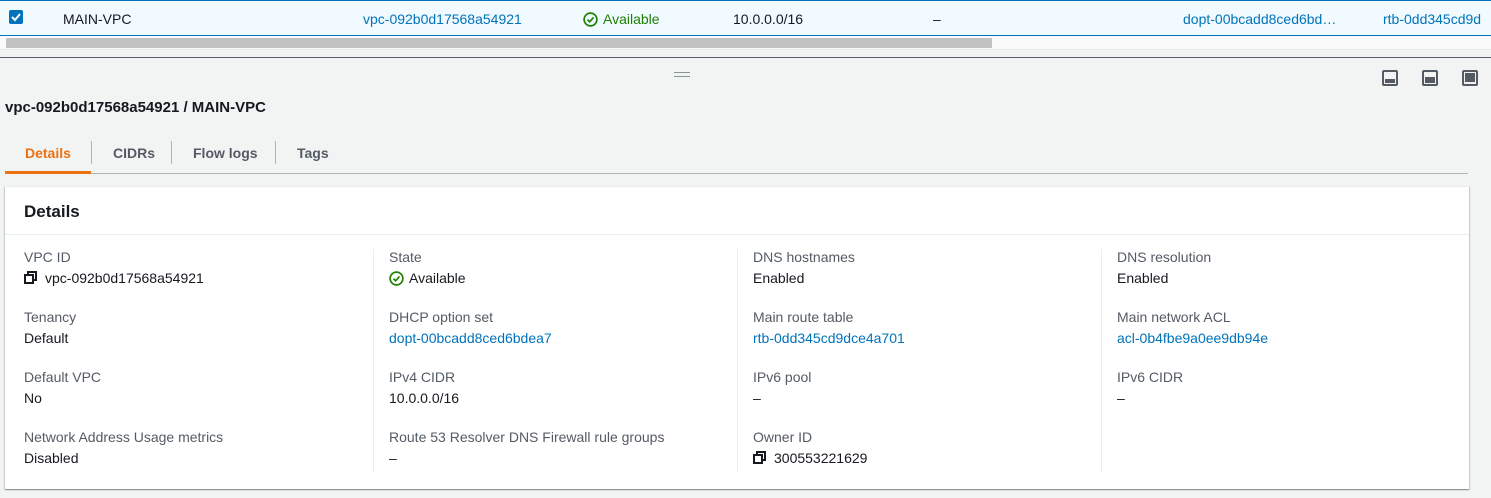  I want to click on field-dns-resolution: DNS resolution Enabled, so click(1164, 267).